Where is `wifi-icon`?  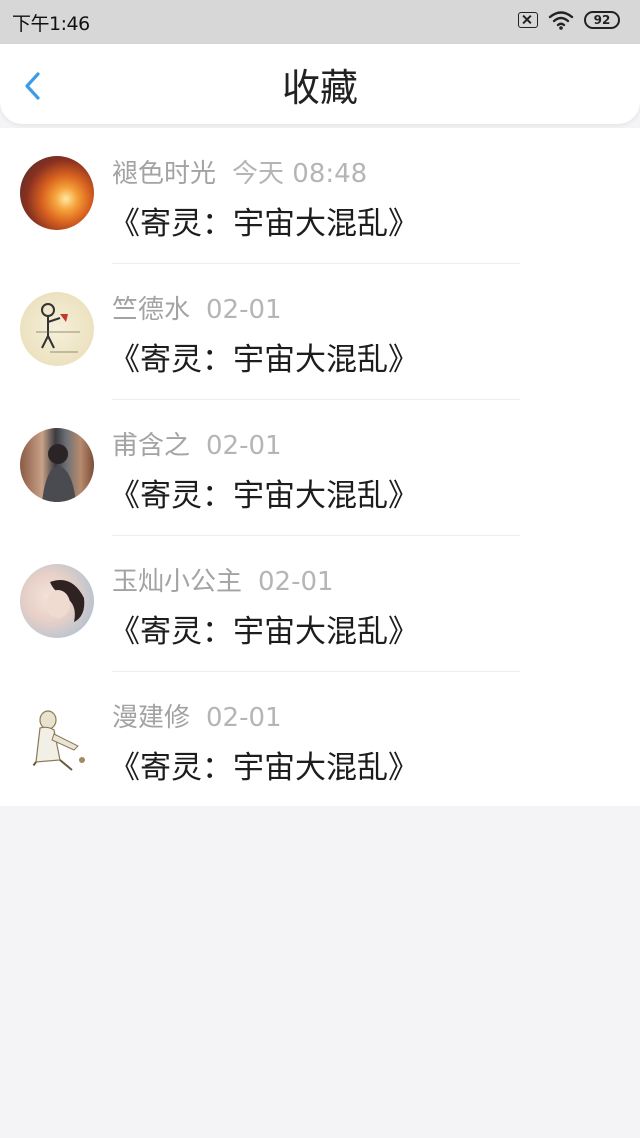
wifi-icon is located at coordinates (561, 20).